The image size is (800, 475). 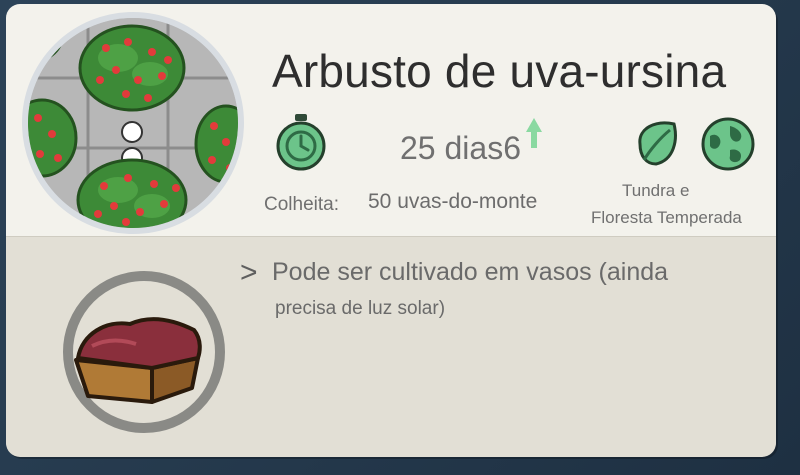 What do you see at coordinates (656, 190) in the screenshot?
I see `biome-text-line1: Tundra e` at bounding box center [656, 190].